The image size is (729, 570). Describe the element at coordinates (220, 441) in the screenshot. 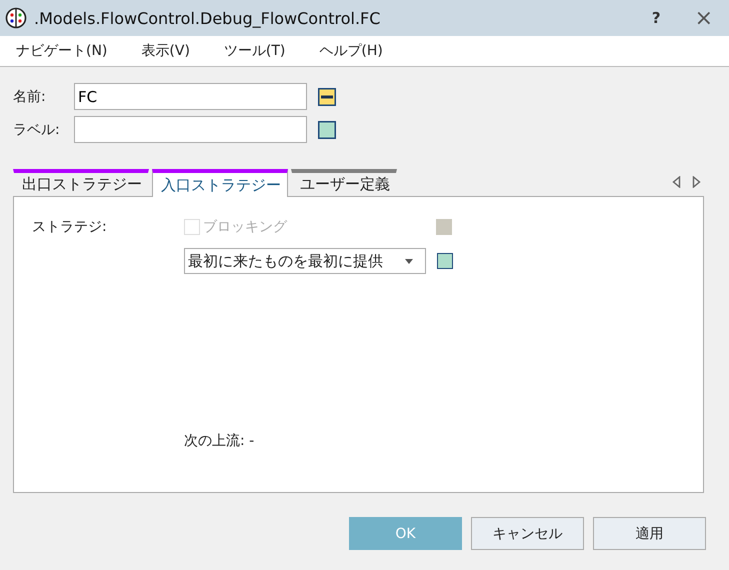

I see `next-upstream-text: 次の上流: -` at that location.